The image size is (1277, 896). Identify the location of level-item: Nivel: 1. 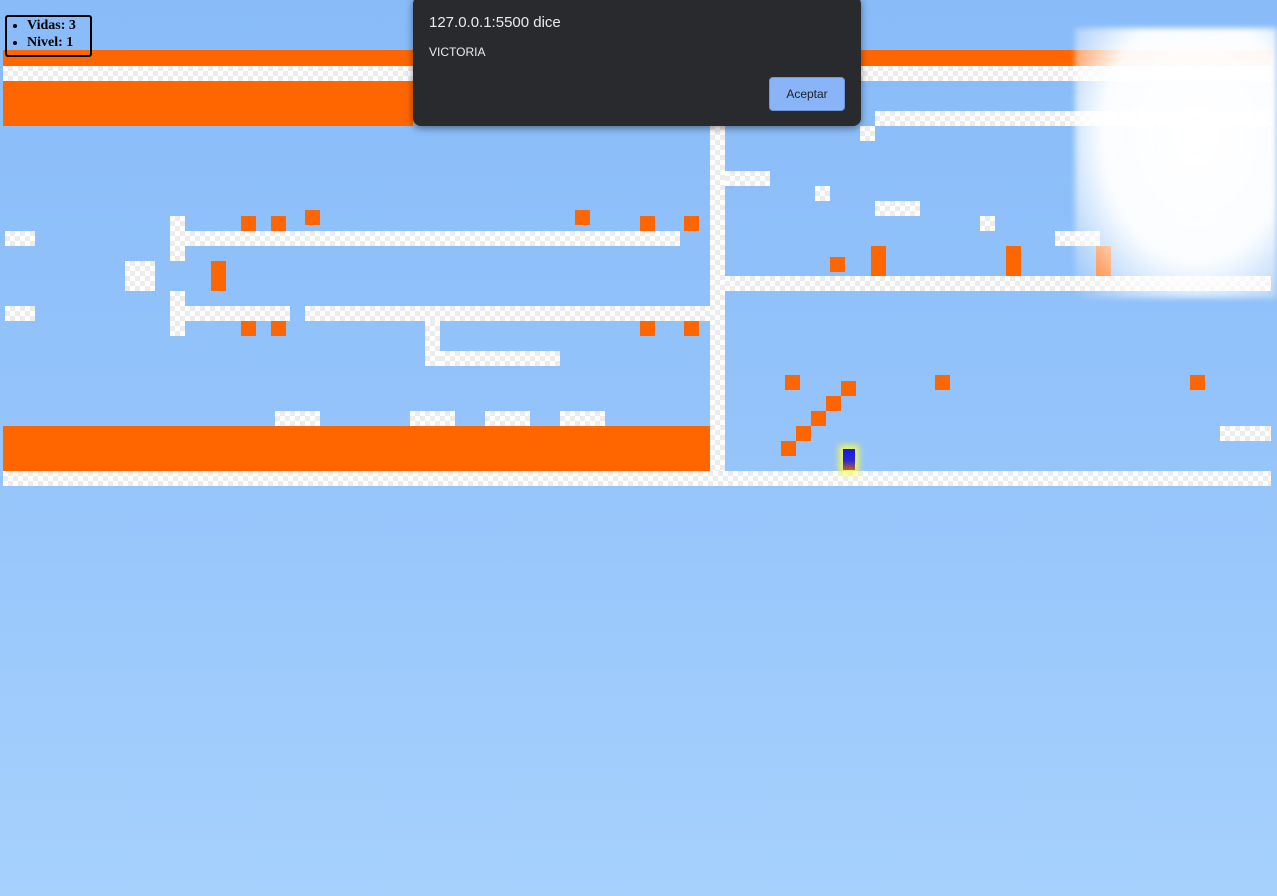
(58, 42).